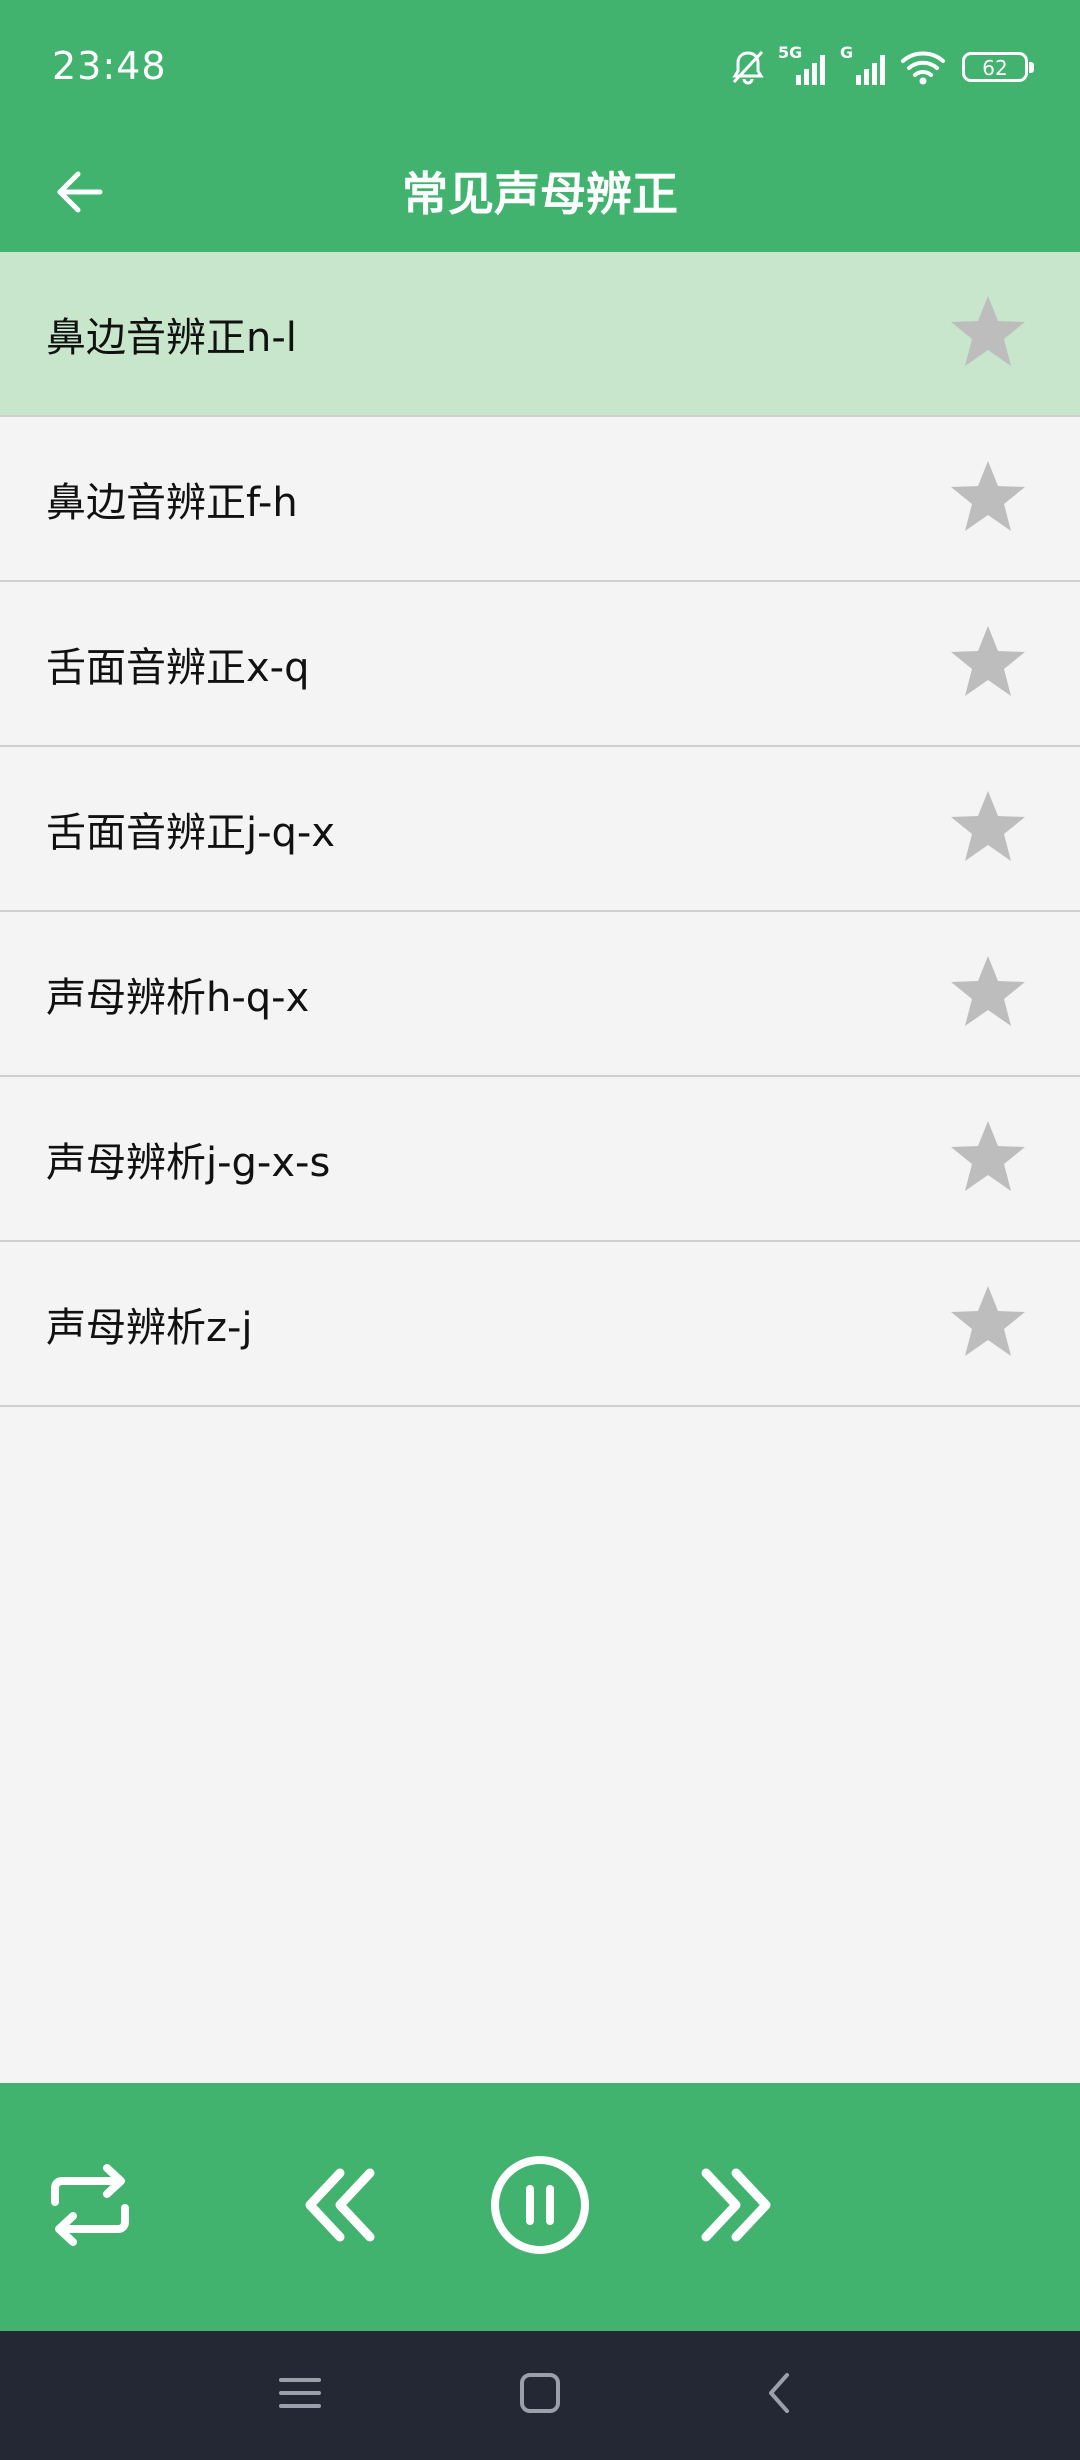  Describe the element at coordinates (847, 52) in the screenshot. I see `network-g-label: G` at that location.